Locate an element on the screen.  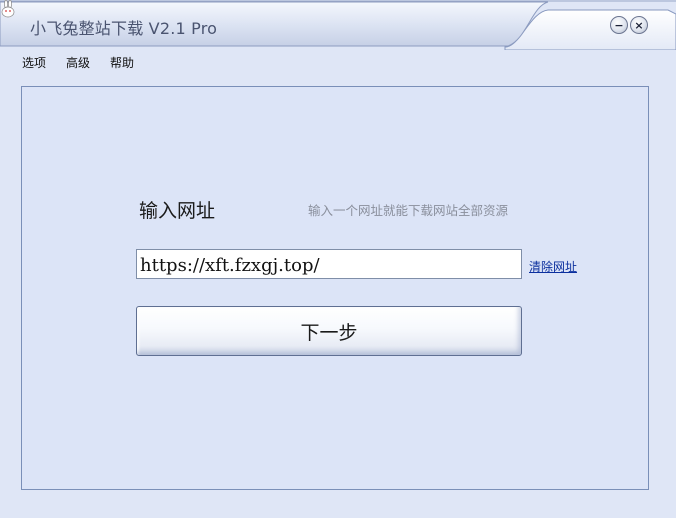
minimize-icon: − is located at coordinates (619, 25).